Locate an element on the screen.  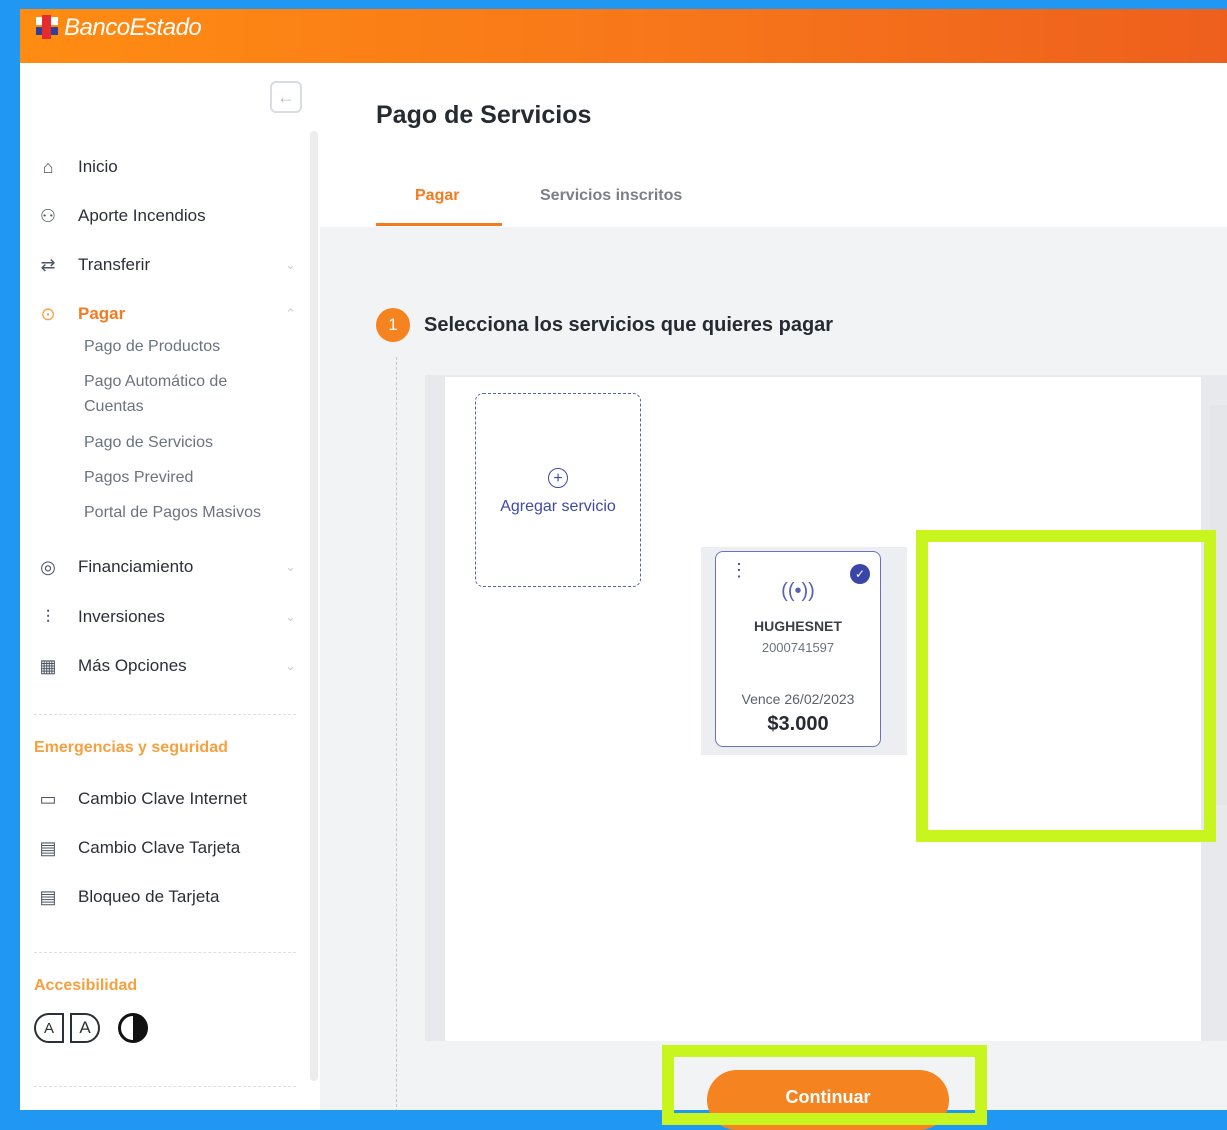
card-block-icon: ▤ is located at coordinates (48, 896).